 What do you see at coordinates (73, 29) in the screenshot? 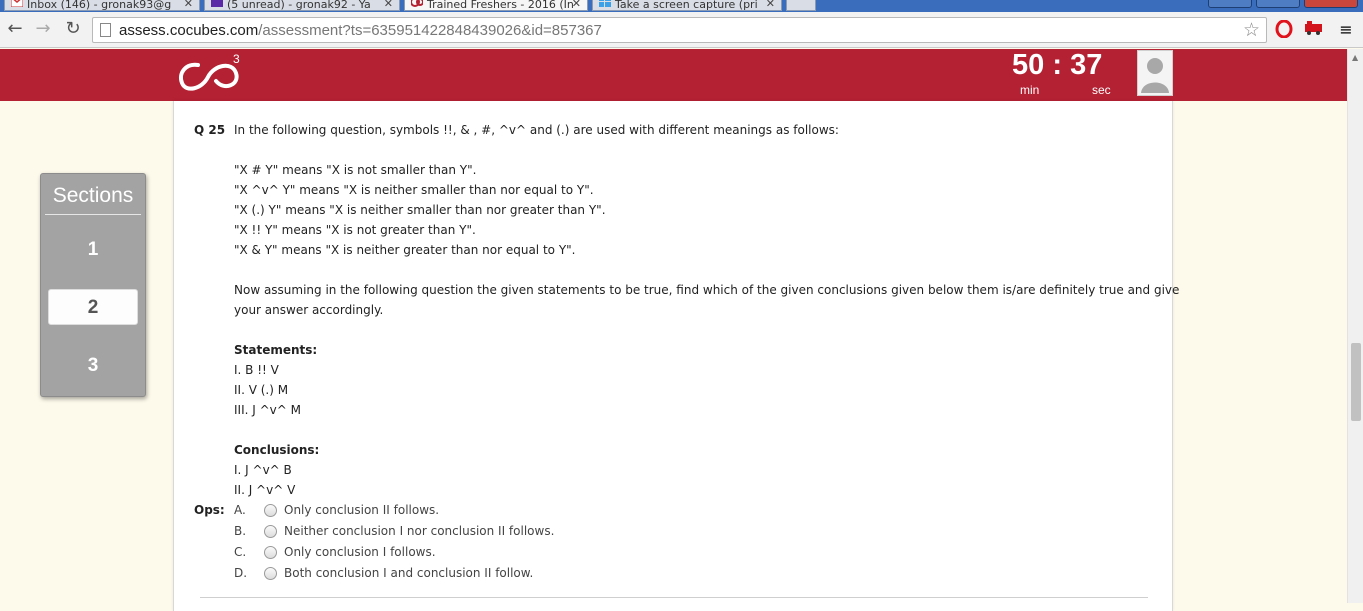
I see `reload-icon: ↻` at bounding box center [73, 29].